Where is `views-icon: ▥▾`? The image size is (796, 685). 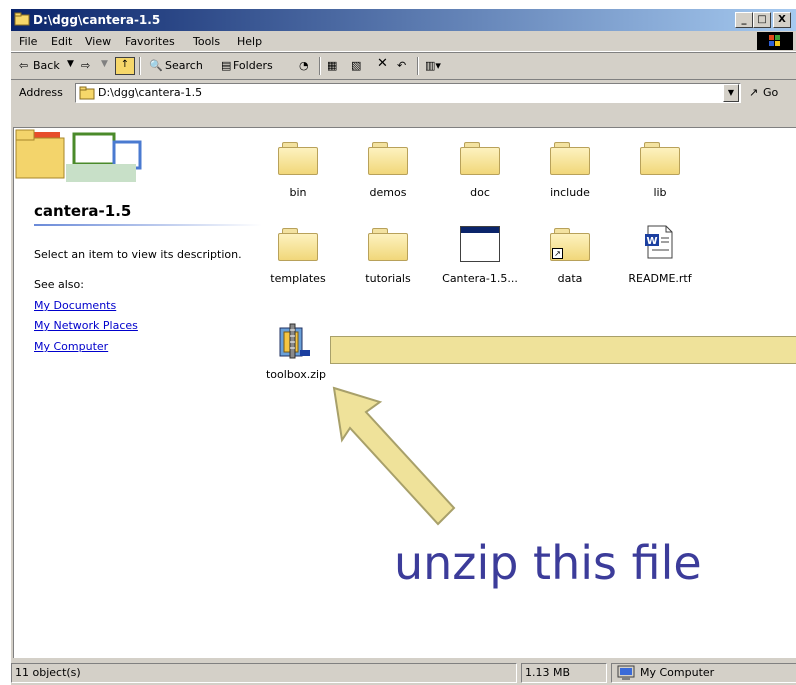
views-icon: ▥▾ is located at coordinates (433, 65).